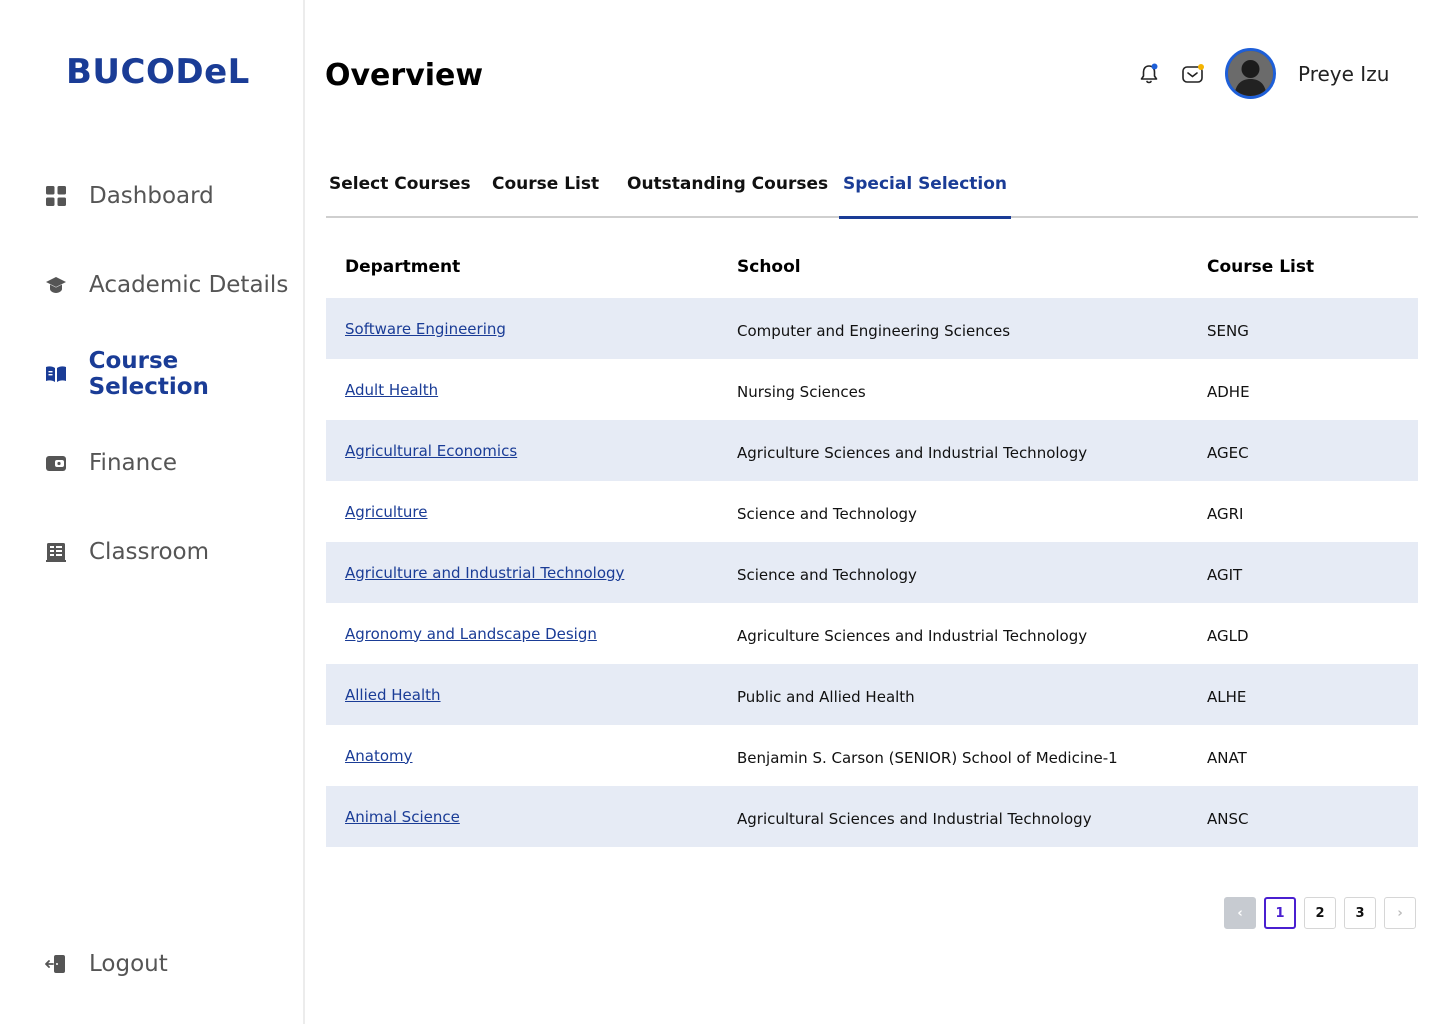  What do you see at coordinates (189, 285) in the screenshot?
I see `sidebar-item-label: Academic Details` at bounding box center [189, 285].